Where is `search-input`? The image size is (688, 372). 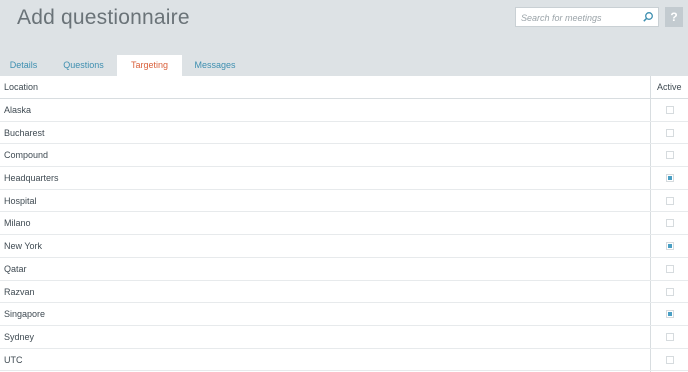 search-input is located at coordinates (580, 17).